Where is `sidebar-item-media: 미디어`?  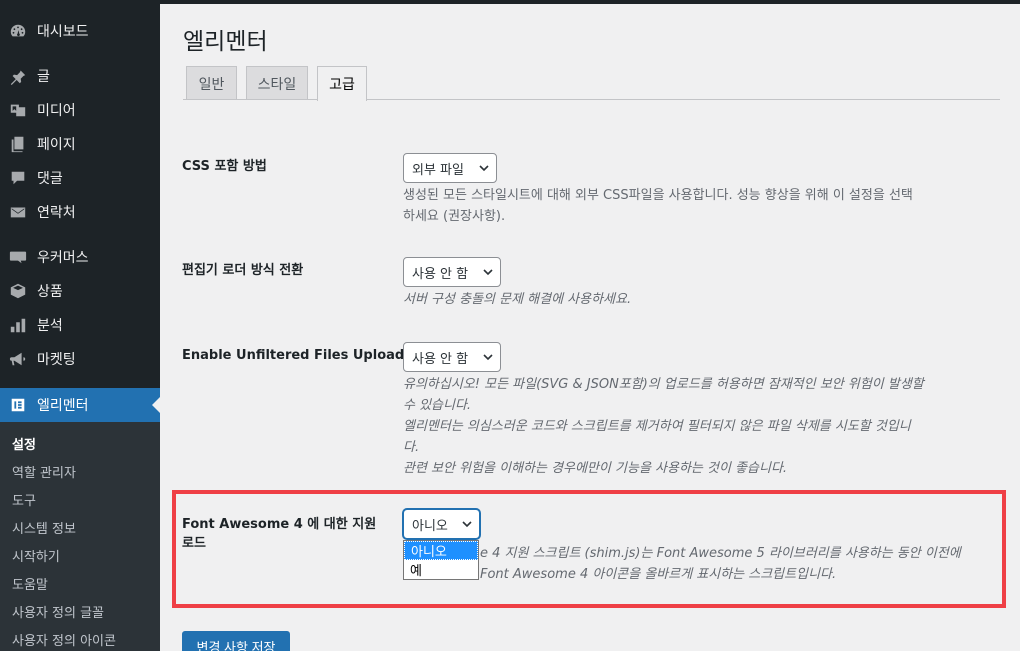
sidebar-item-media: 미디어 is located at coordinates (80, 110).